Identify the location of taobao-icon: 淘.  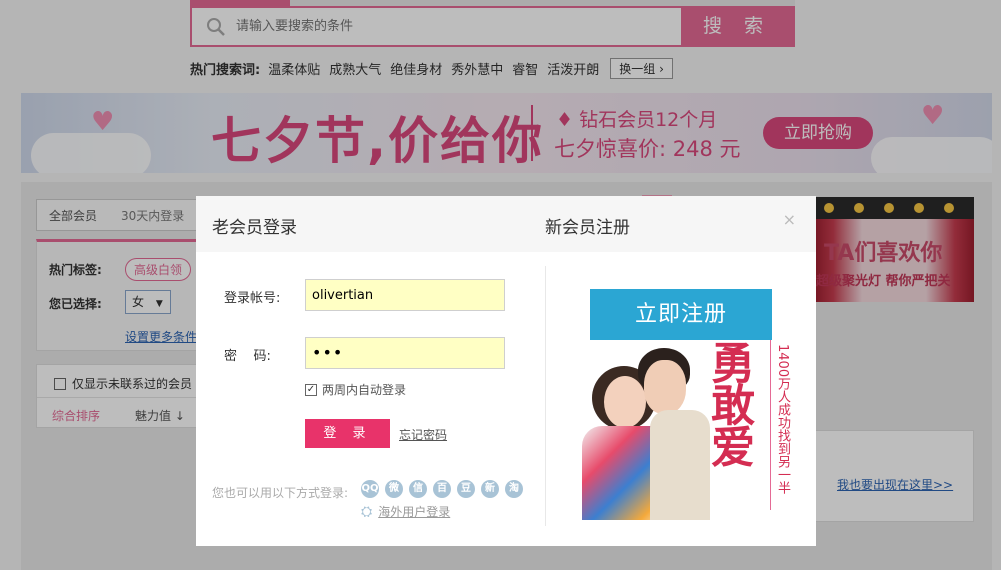
(514, 489).